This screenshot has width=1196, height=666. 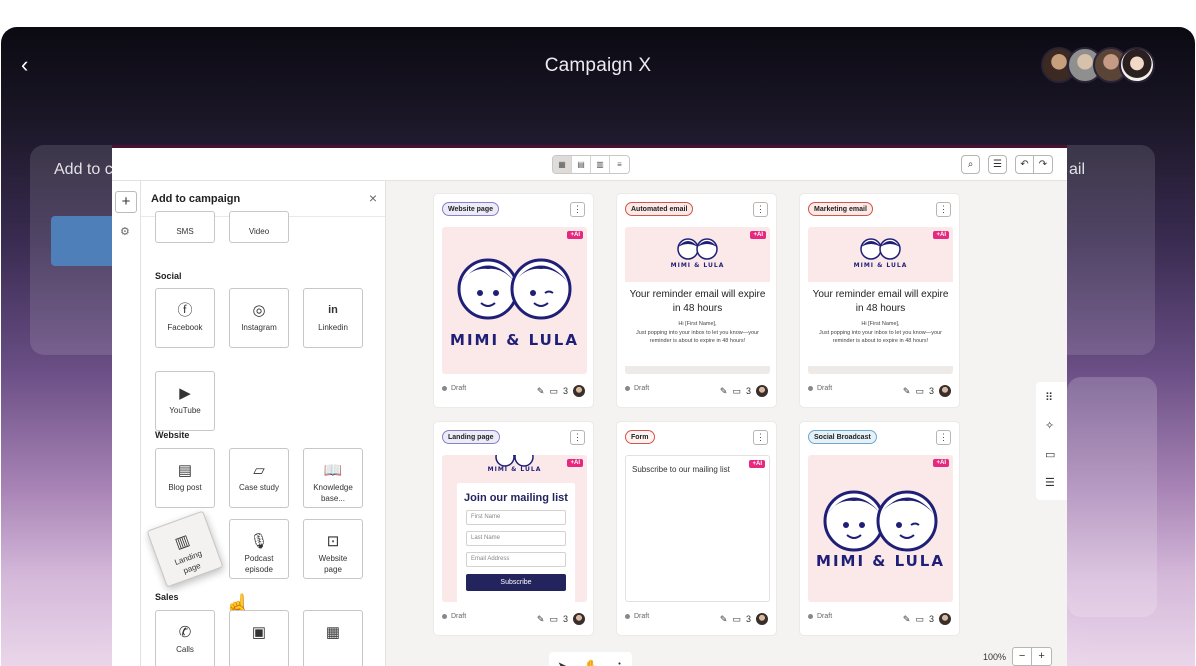 What do you see at coordinates (1041, 656) in the screenshot?
I see `zoom-in-button: +` at bounding box center [1041, 656].